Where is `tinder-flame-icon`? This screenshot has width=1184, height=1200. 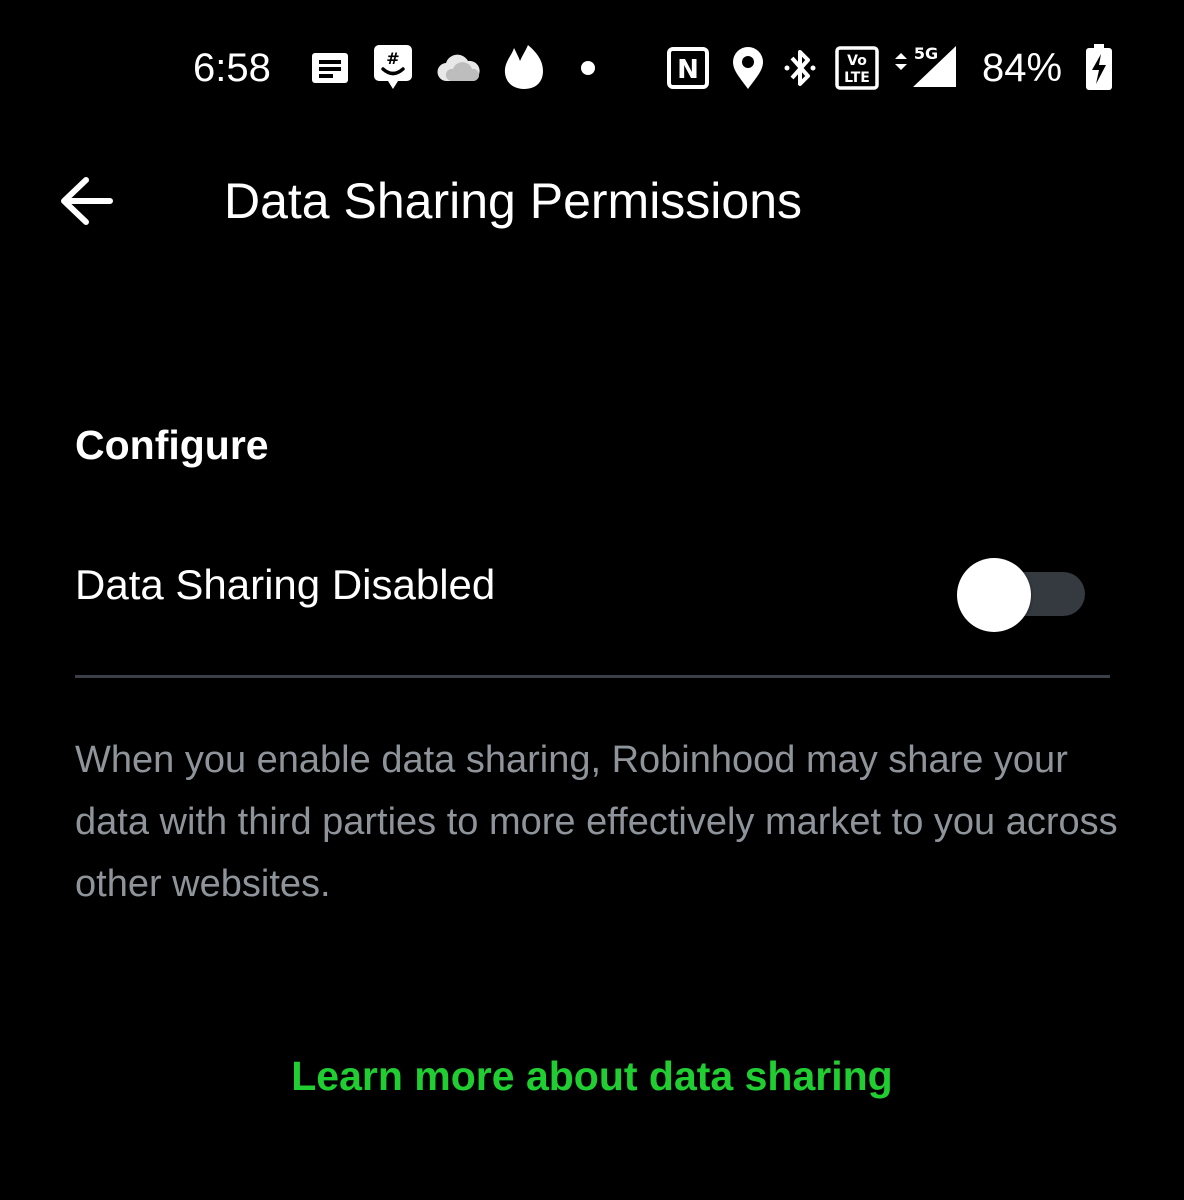 tinder-flame-icon is located at coordinates (523, 67).